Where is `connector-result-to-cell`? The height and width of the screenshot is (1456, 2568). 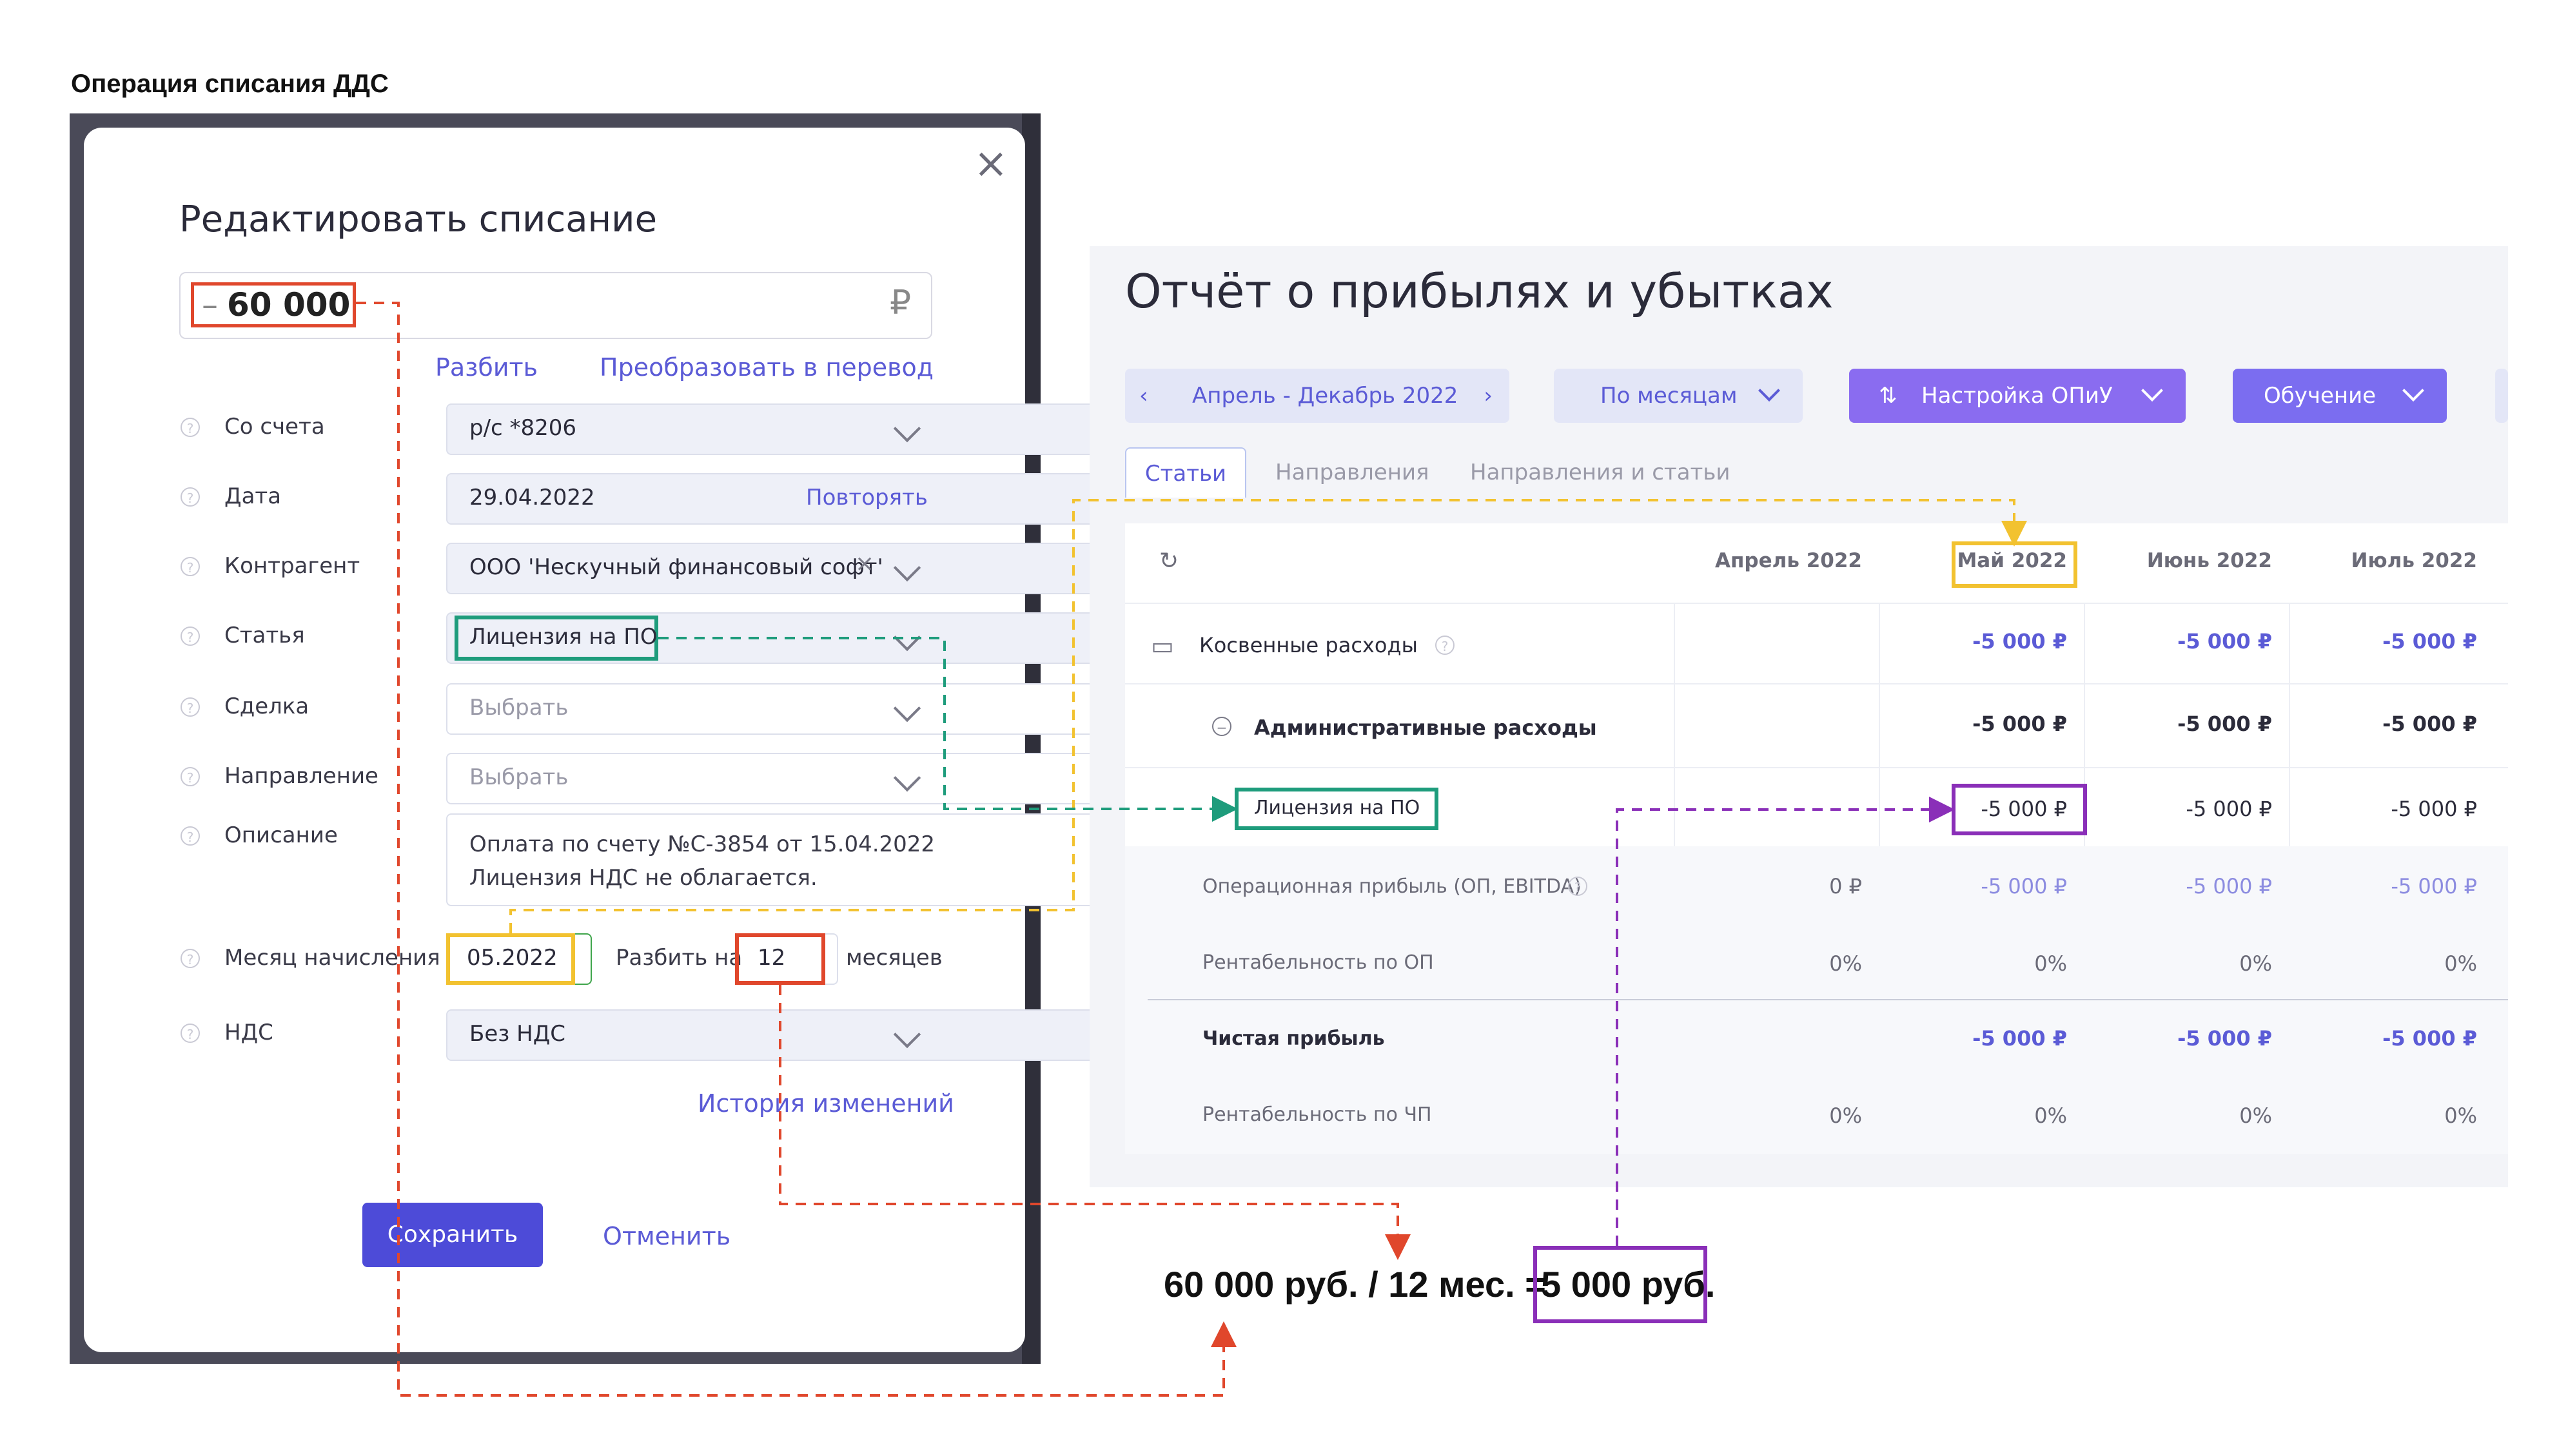 connector-result-to-cell is located at coordinates (1785, 1021).